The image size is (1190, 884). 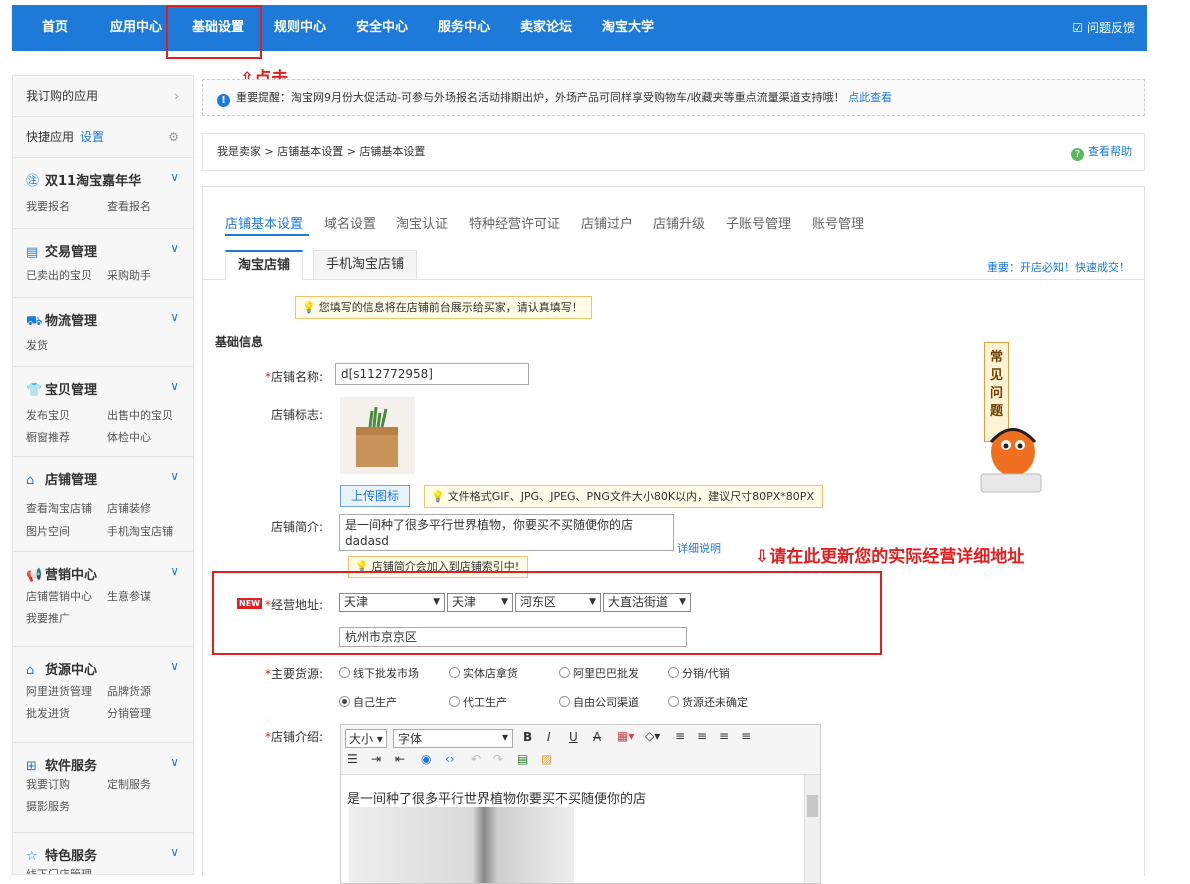 I want to click on table-icon: ▤, so click(x=522, y=759).